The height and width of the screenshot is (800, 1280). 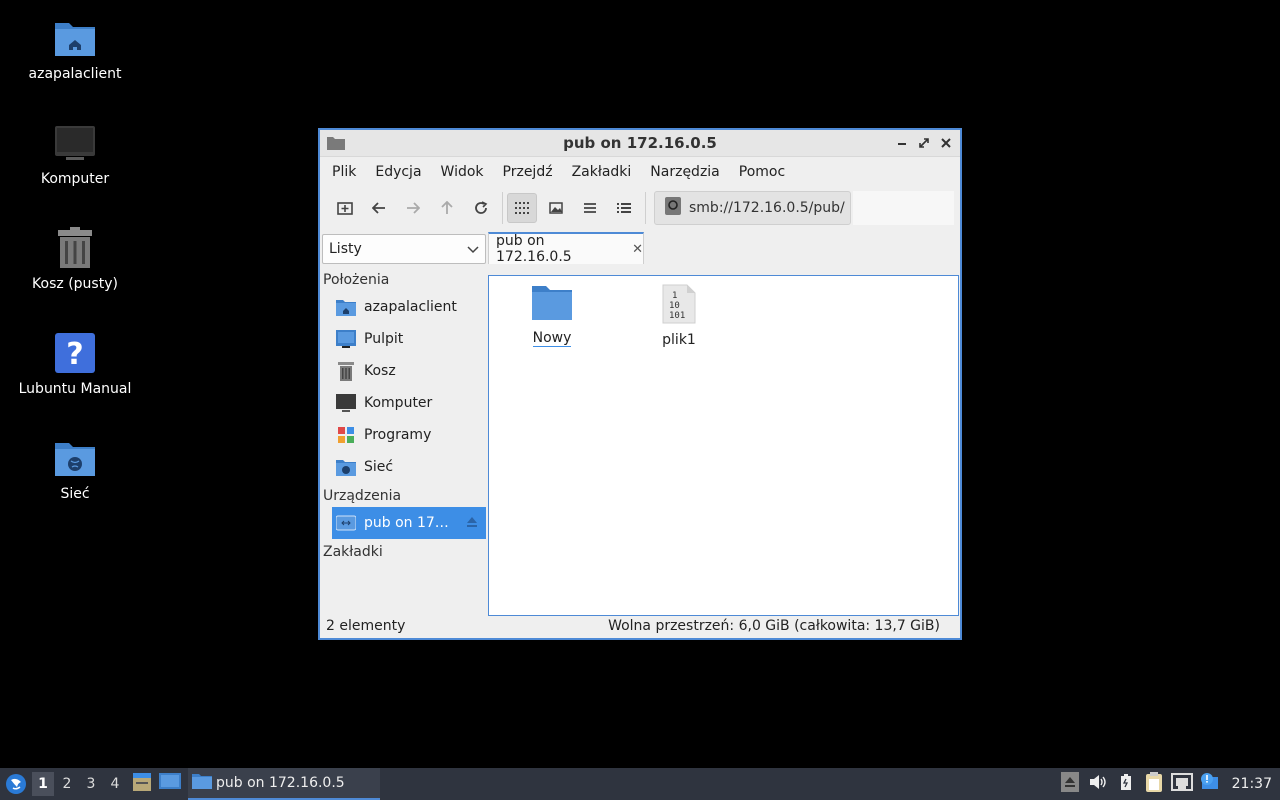 I want to click on sidebar-item-programy: Programy, so click(x=404, y=435).